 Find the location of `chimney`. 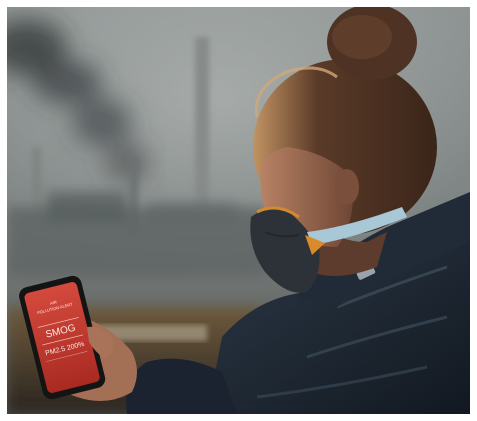

chimney is located at coordinates (202, 132).